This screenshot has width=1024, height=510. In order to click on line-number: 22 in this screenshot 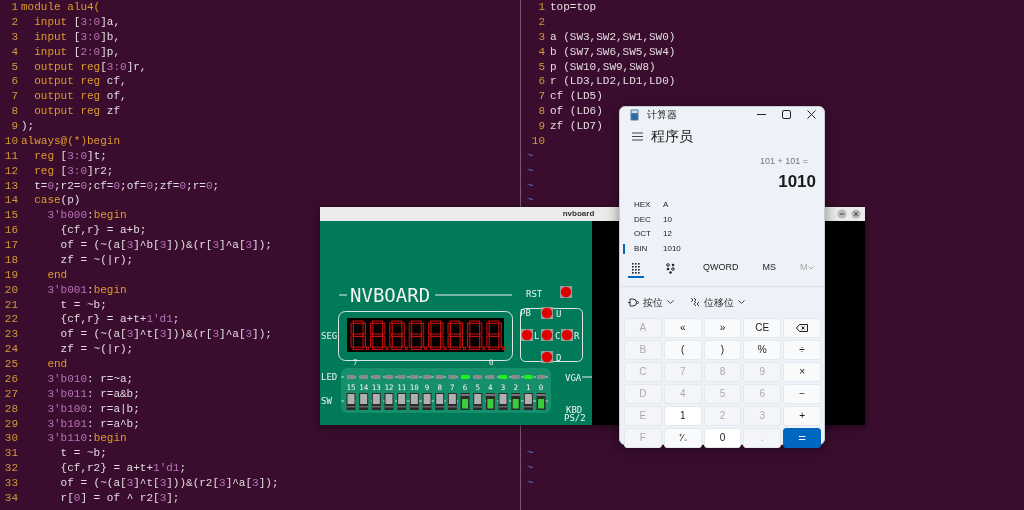, I will do `click(10, 320)`.